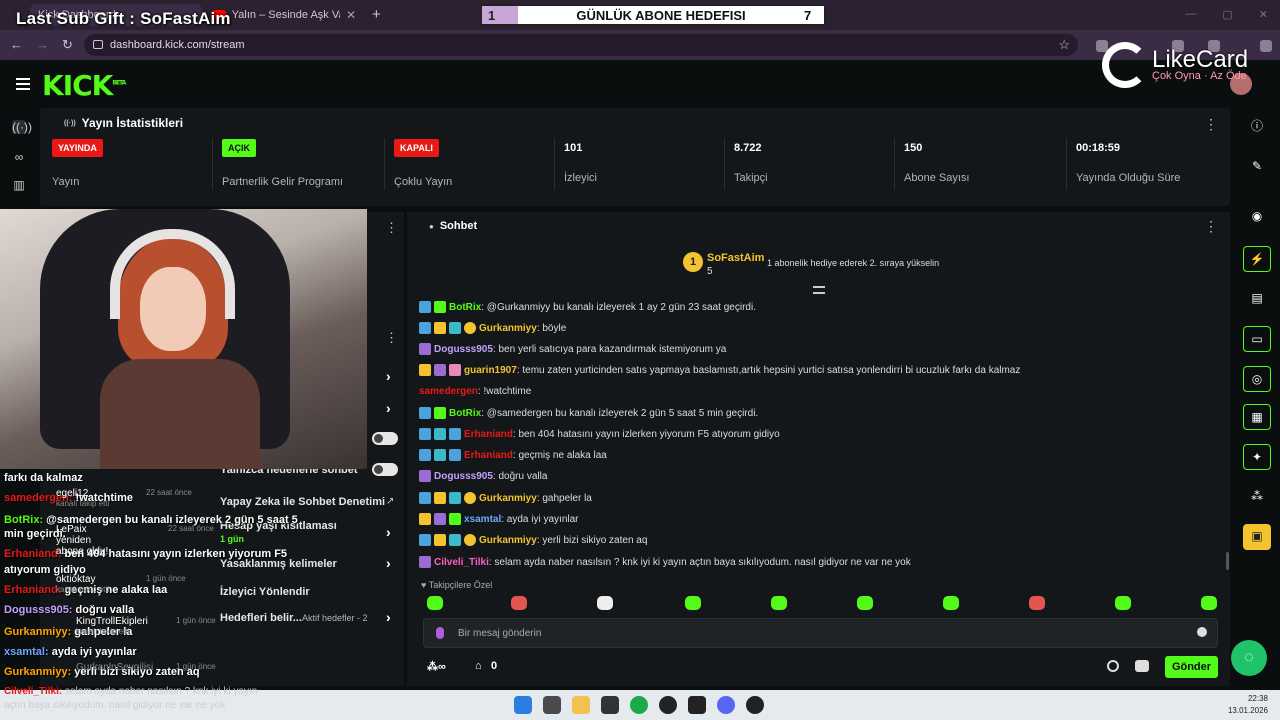  What do you see at coordinates (22, 127) in the screenshot?
I see `stream-icon: ((·))` at bounding box center [22, 127].